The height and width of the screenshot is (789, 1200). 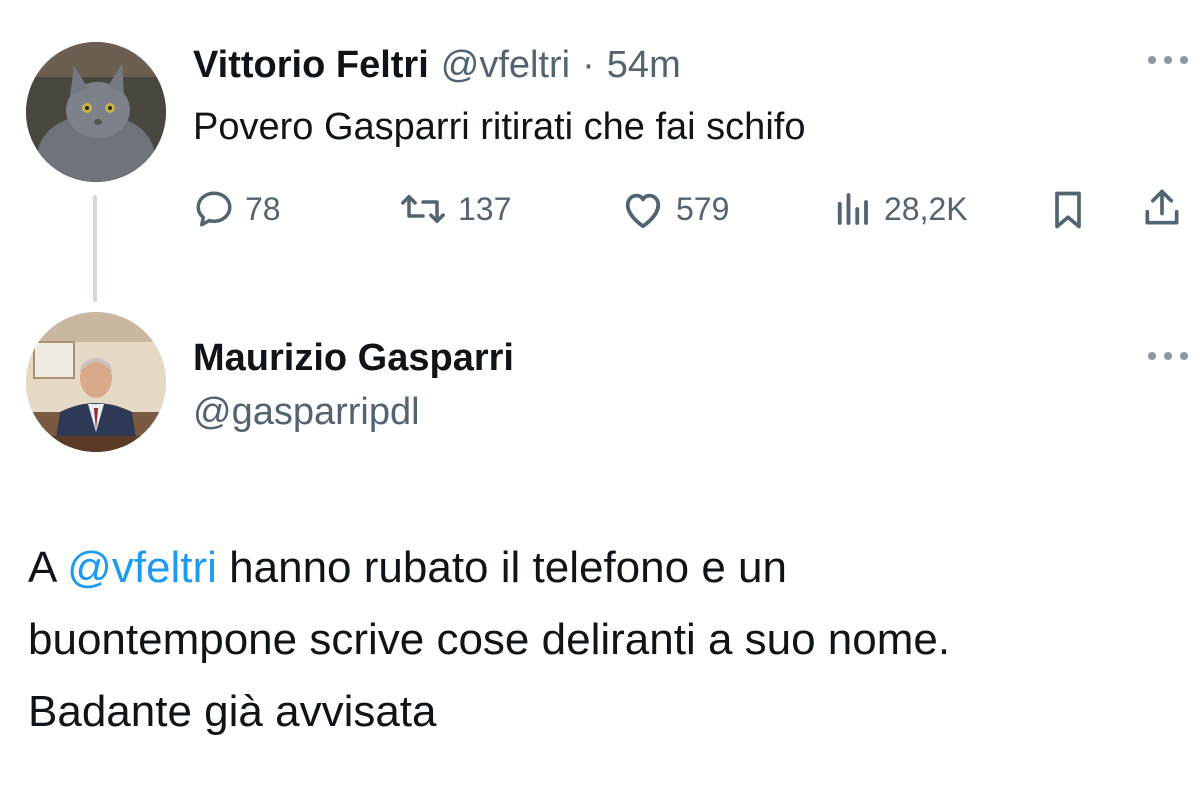 I want to click on views-button: 28,2K, so click(x=899, y=209).